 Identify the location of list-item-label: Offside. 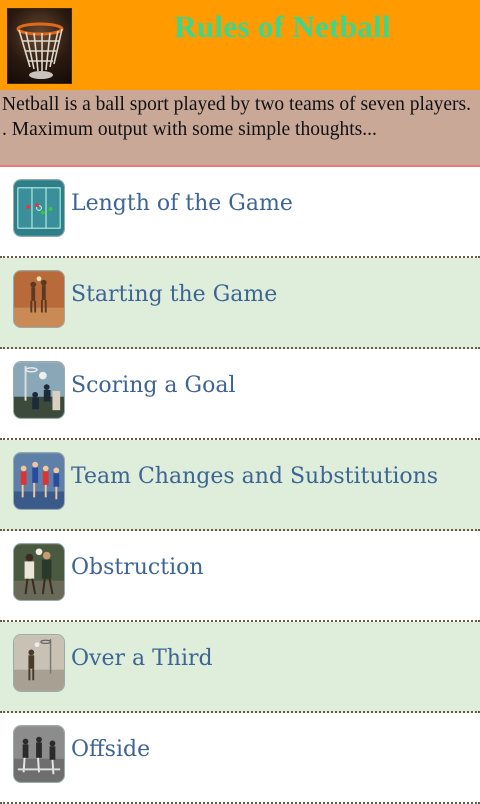
(111, 749).